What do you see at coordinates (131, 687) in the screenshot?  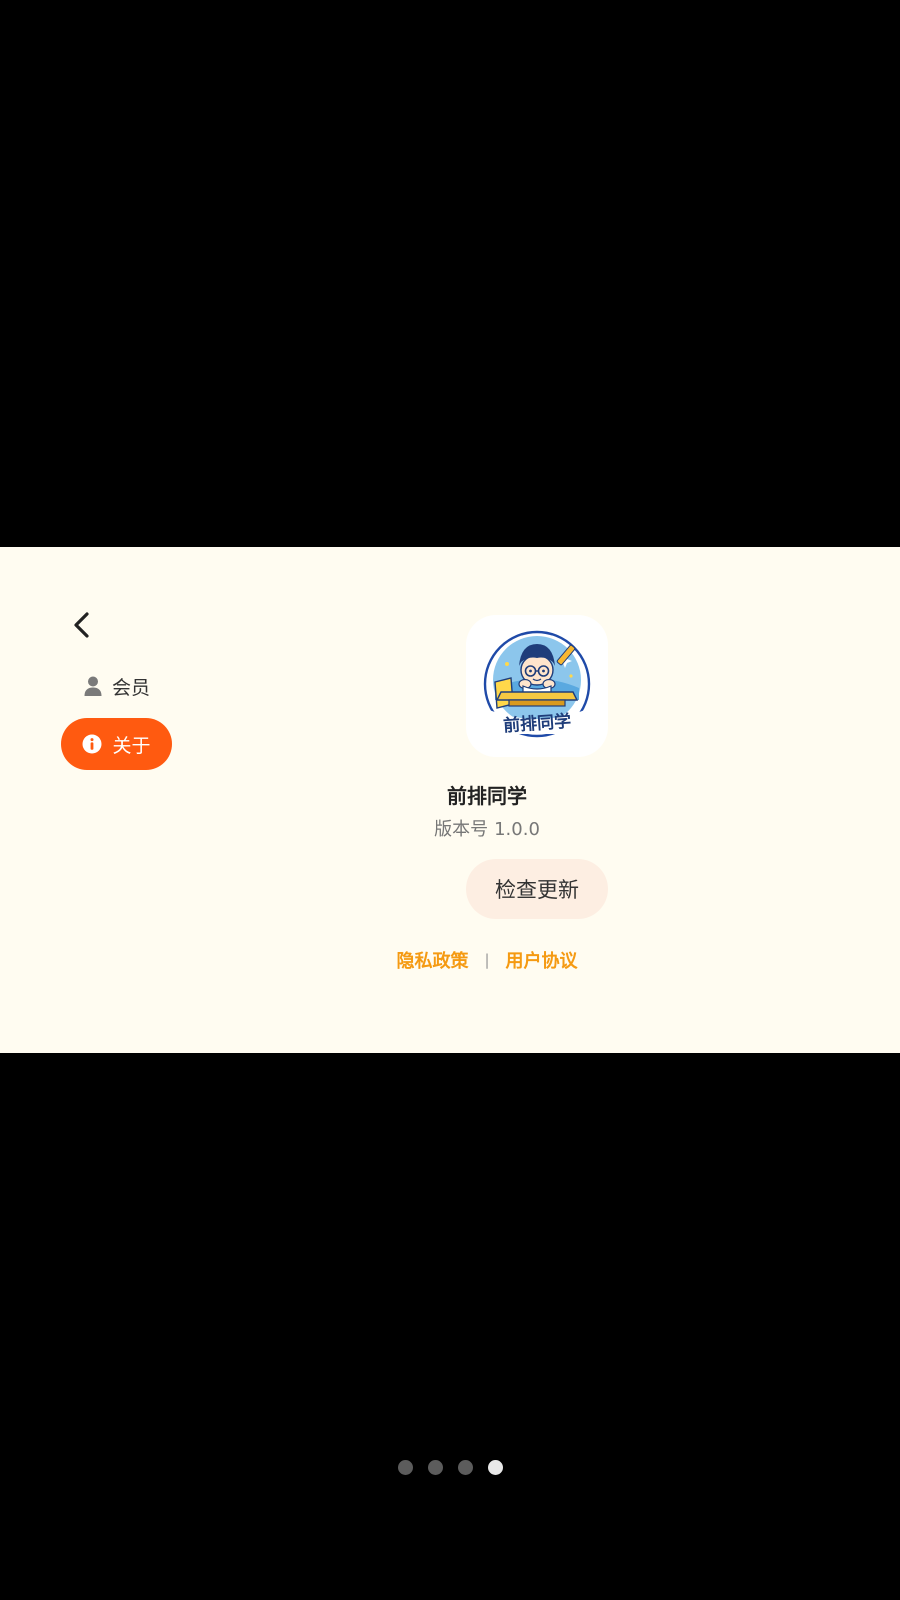 I see `sidebar-item-label: 会员` at bounding box center [131, 687].